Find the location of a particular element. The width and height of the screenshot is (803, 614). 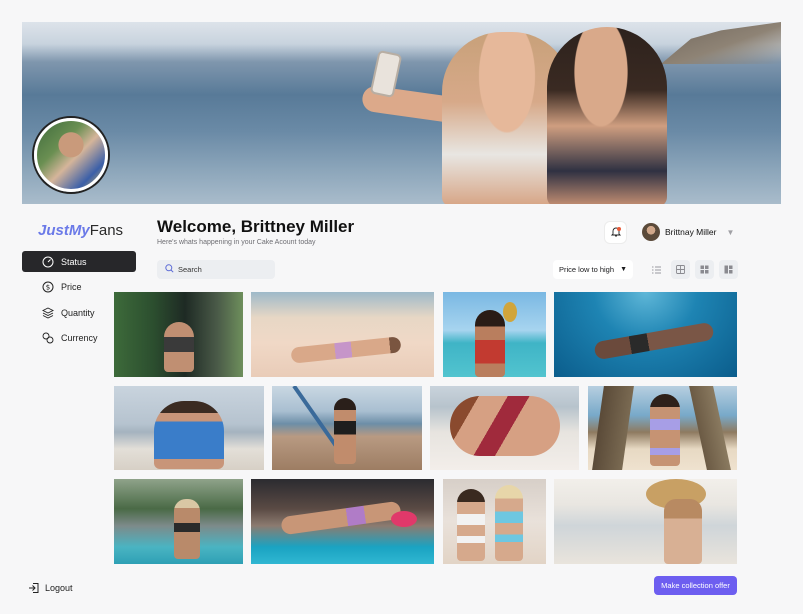

grid-large-icon is located at coordinates (704, 270).